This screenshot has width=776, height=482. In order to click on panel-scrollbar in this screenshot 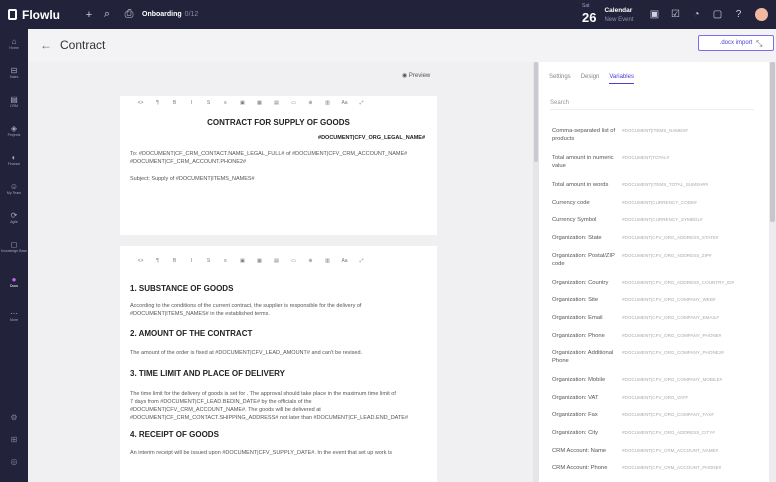, I will do `click(772, 272)`.